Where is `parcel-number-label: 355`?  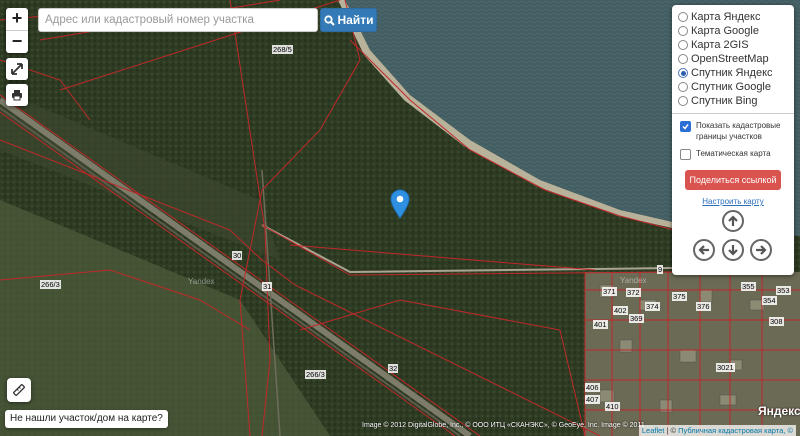 parcel-number-label: 355 is located at coordinates (748, 286).